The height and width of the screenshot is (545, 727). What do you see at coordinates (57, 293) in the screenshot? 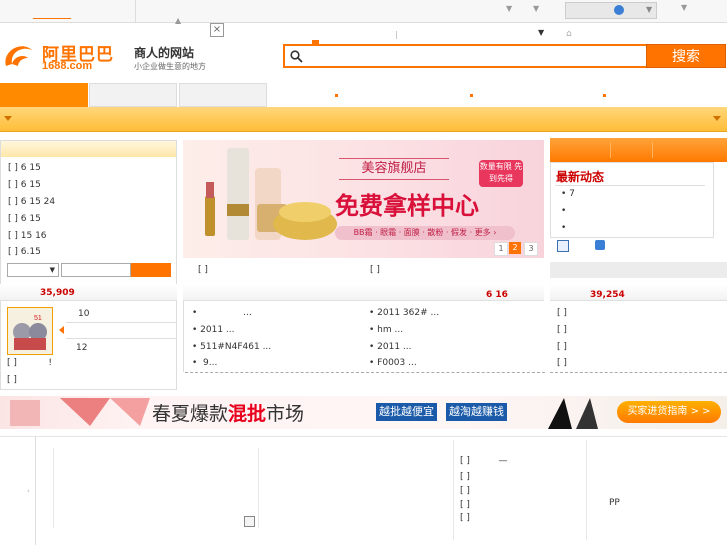
I see `stat-count: 35,909` at bounding box center [57, 293].